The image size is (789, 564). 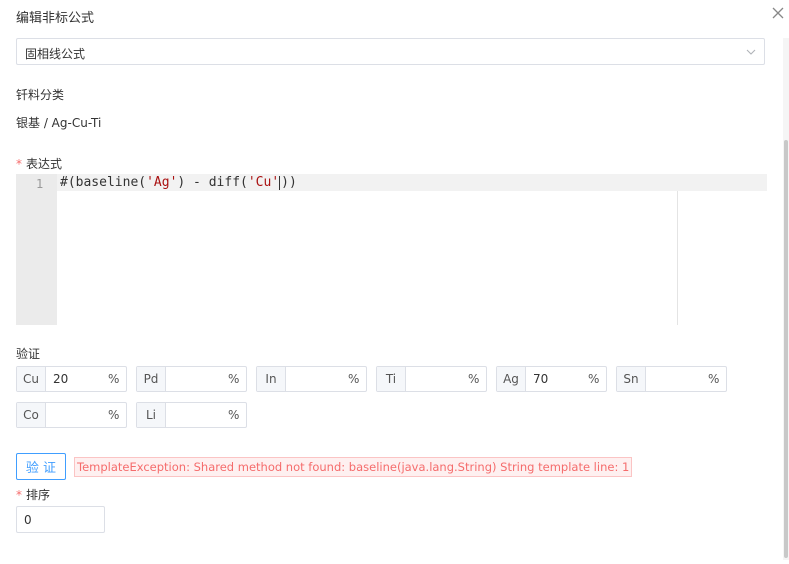 I want to click on code-string: 'Cu', so click(x=263, y=182).